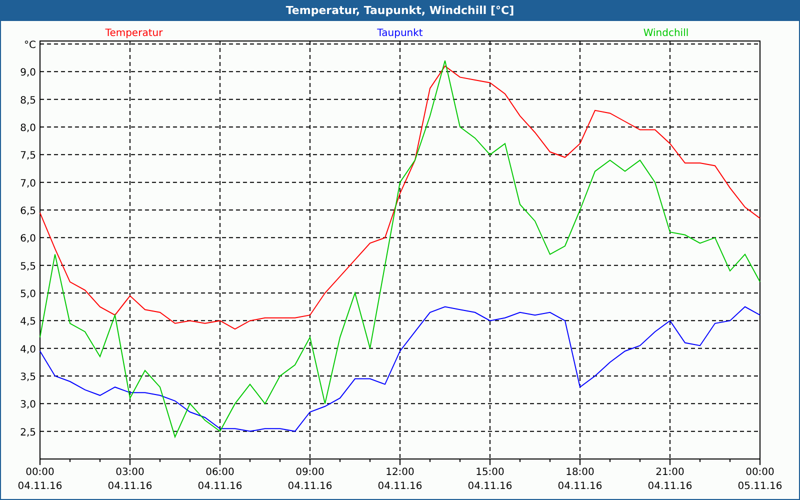 The width and height of the screenshot is (800, 500). I want to click on axis-unit: °C, so click(30, 45).